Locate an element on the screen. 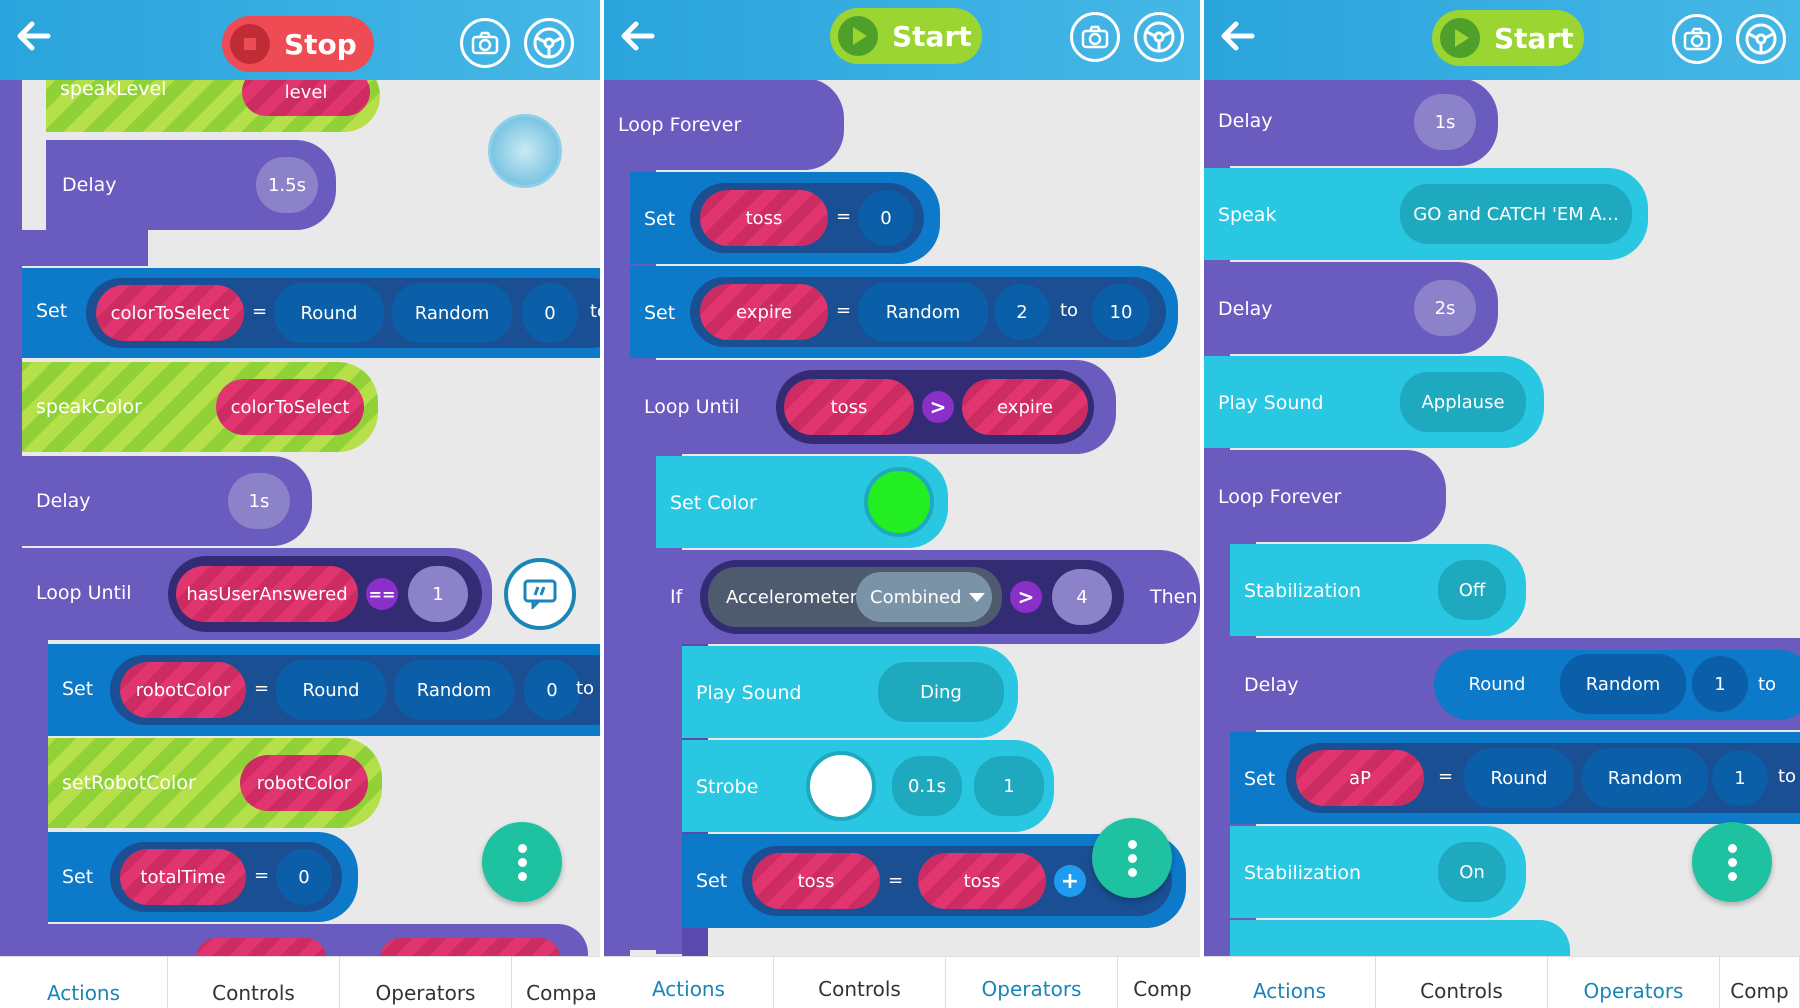 This screenshot has height=1008, width=1800. delay-block: Delay 2s is located at coordinates (1351, 308).